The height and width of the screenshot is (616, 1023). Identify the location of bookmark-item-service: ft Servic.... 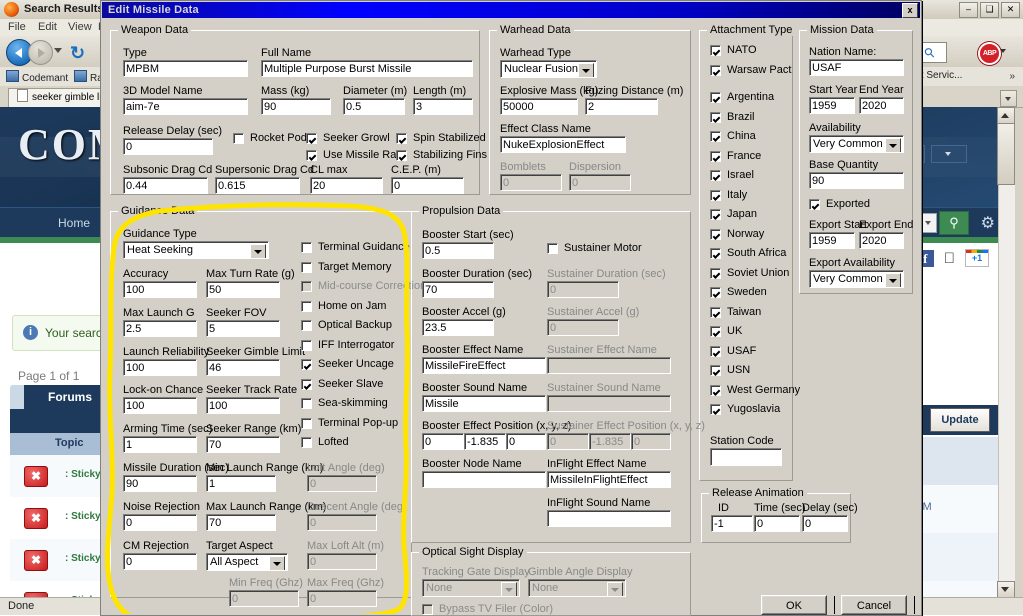
(940, 75).